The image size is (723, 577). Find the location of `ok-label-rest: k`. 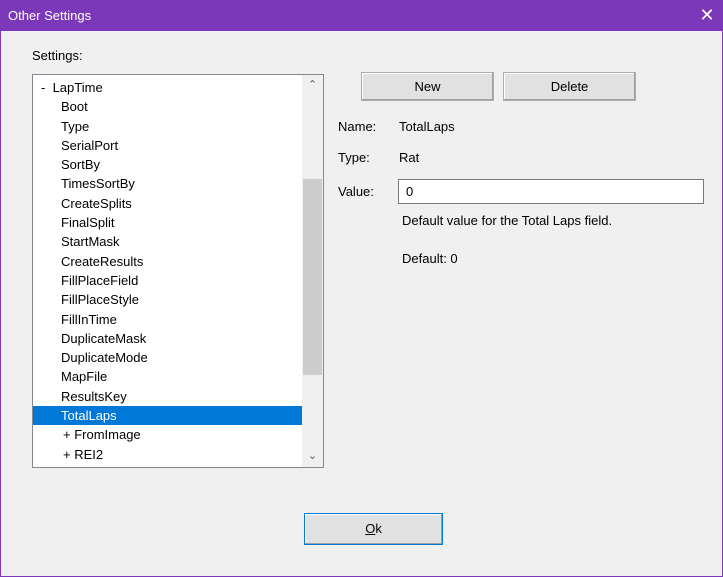

ok-label-rest: k is located at coordinates (378, 528).